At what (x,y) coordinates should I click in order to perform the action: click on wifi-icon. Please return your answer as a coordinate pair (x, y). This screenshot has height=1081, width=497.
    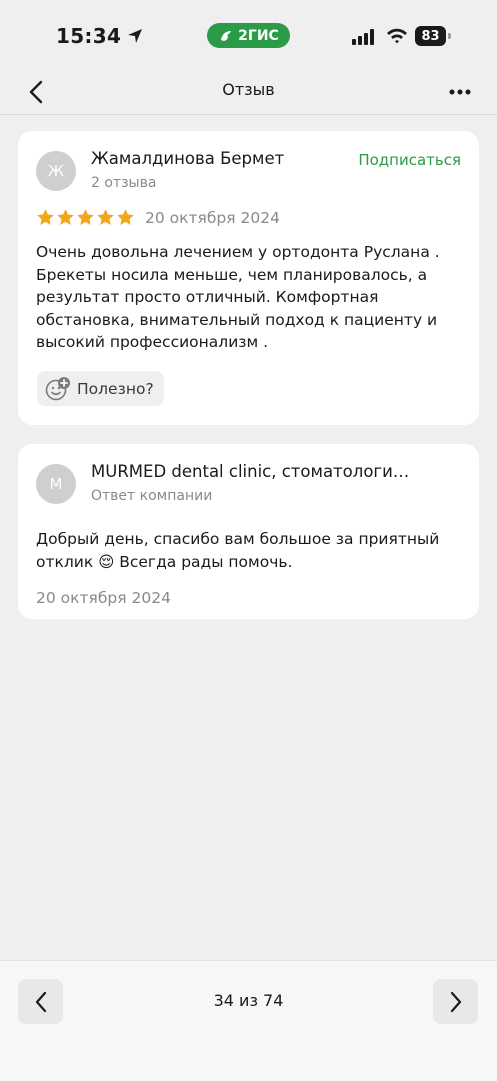
    Looking at the image, I should click on (397, 36).